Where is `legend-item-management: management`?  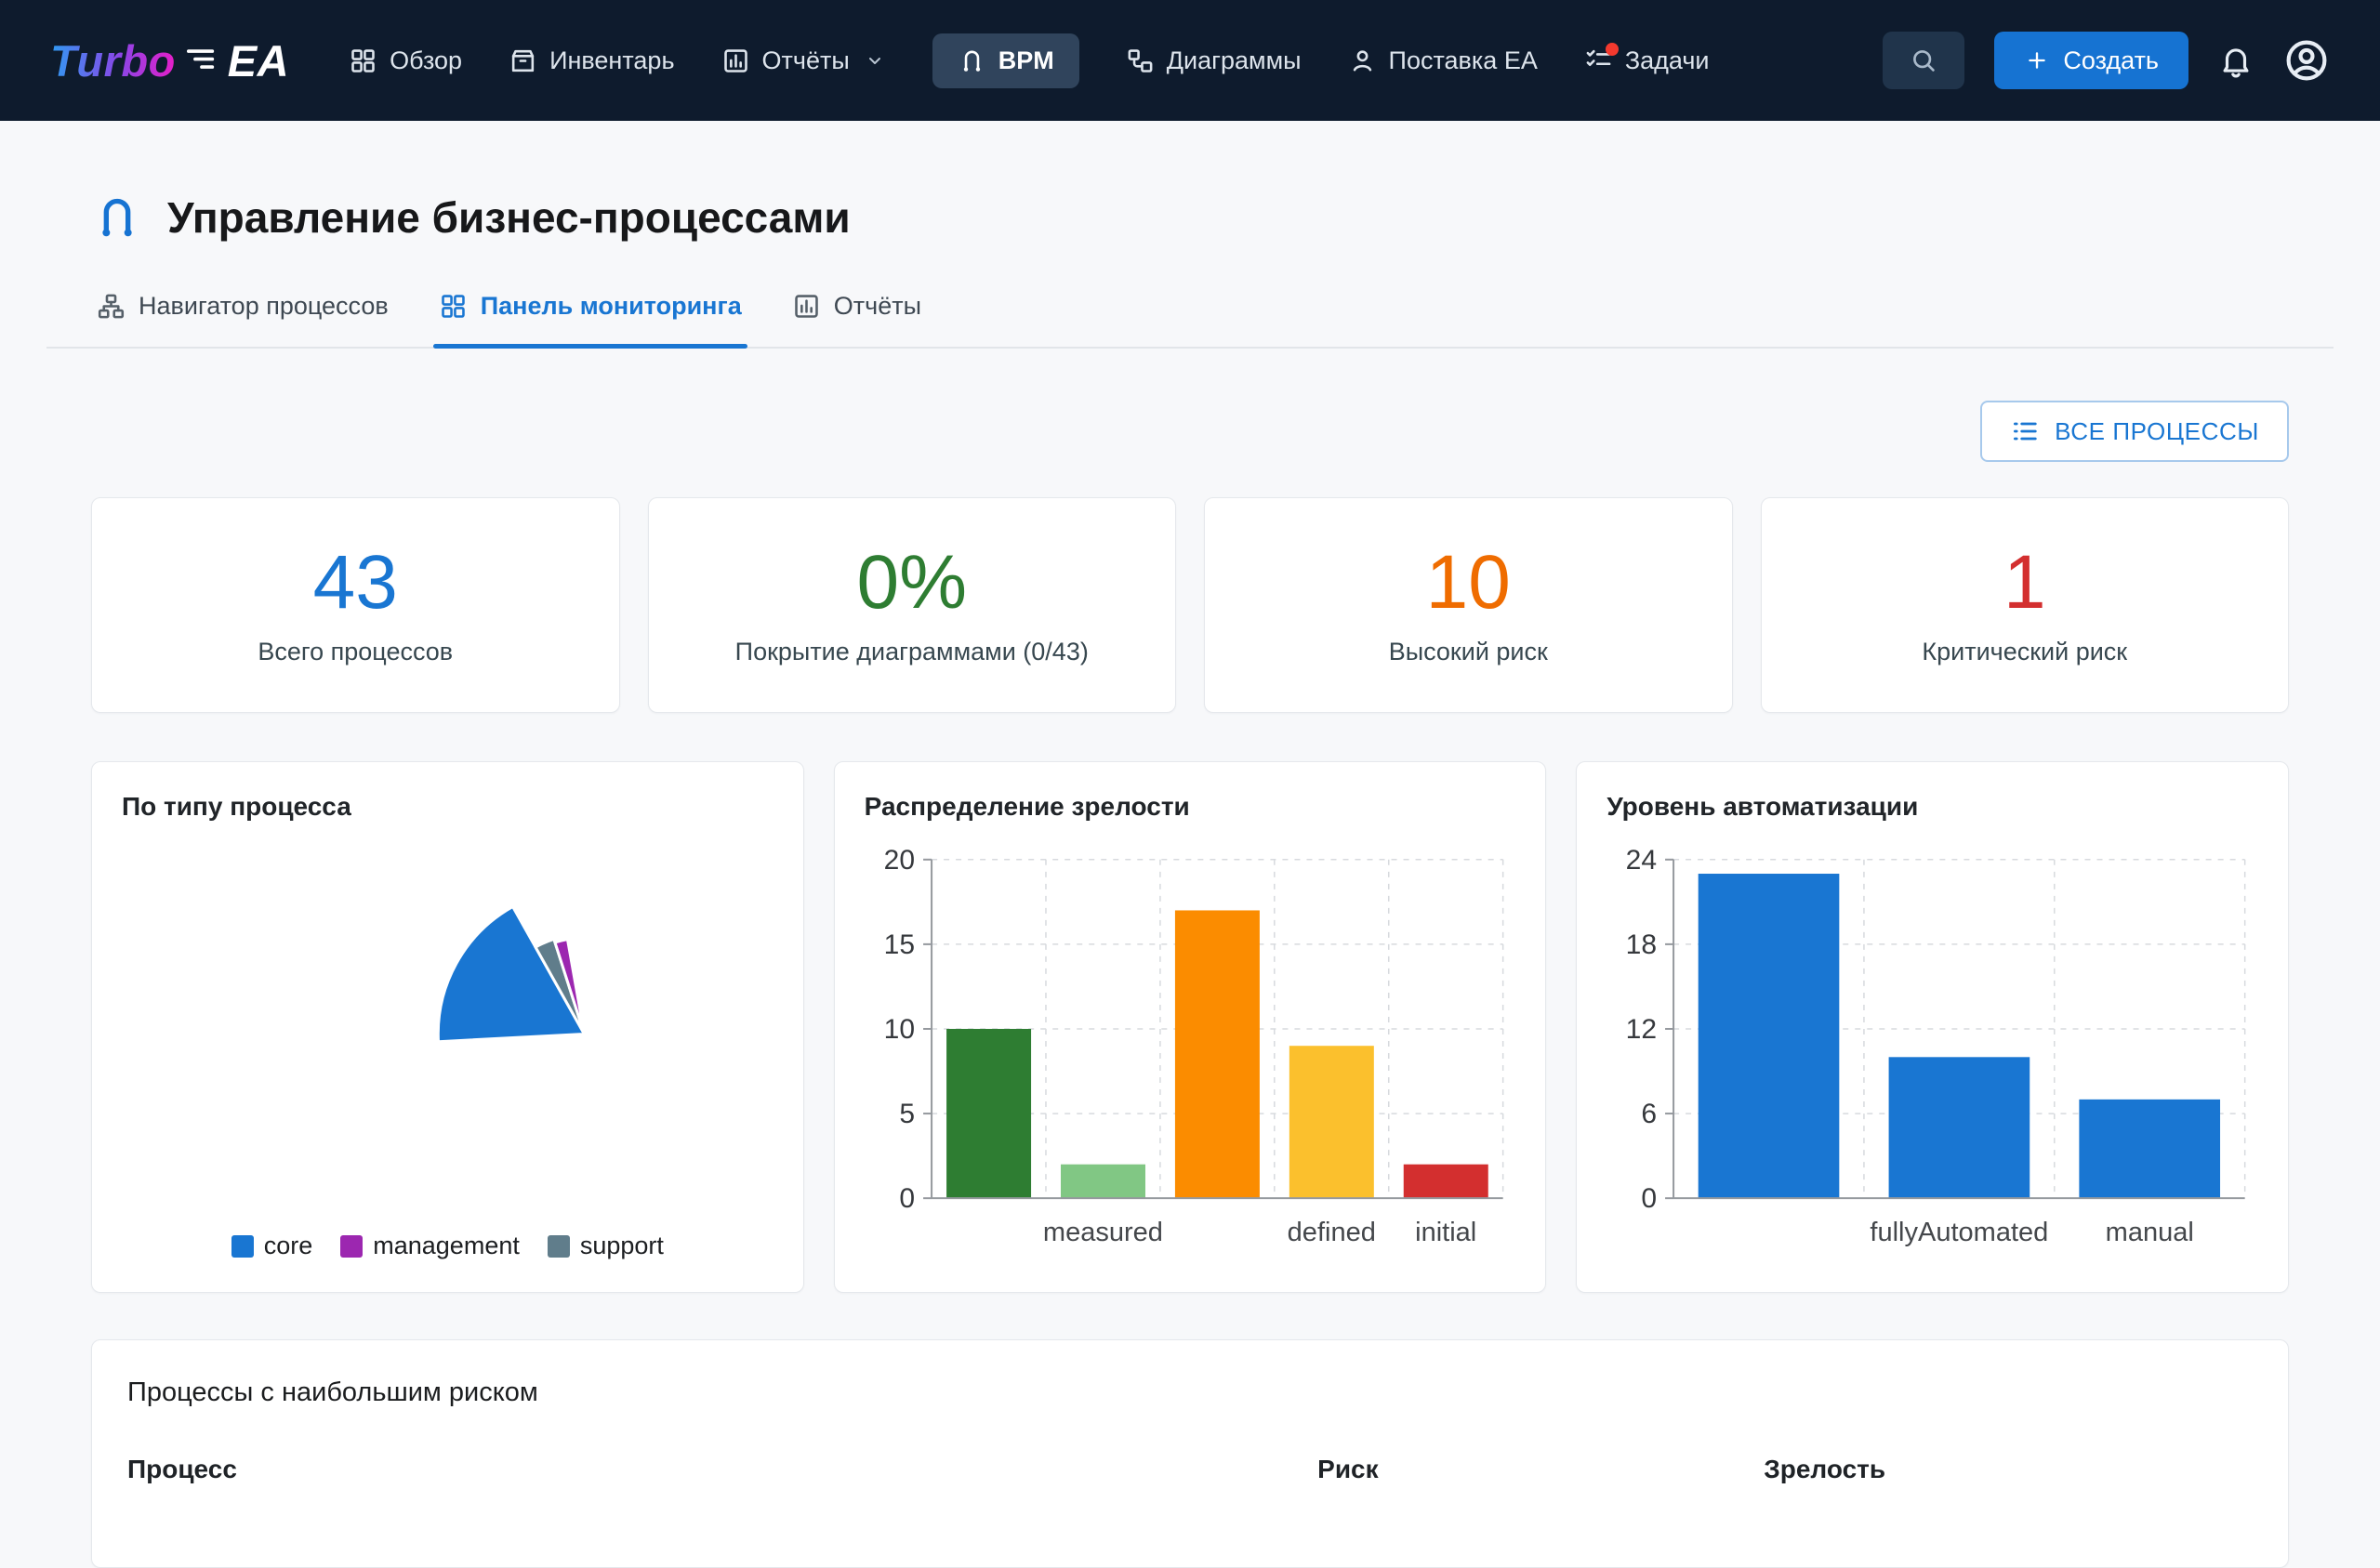 legend-item-management: management is located at coordinates (430, 1246).